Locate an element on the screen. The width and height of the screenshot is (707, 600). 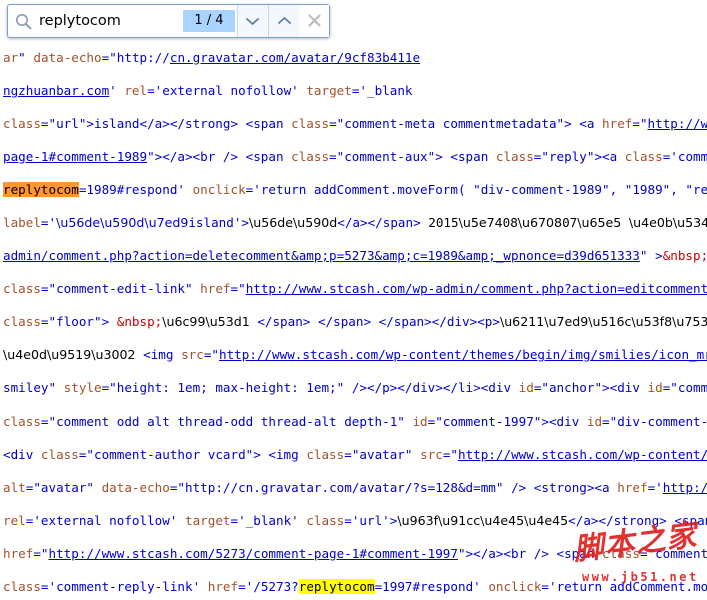
find-close-button is located at coordinates (314, 21).